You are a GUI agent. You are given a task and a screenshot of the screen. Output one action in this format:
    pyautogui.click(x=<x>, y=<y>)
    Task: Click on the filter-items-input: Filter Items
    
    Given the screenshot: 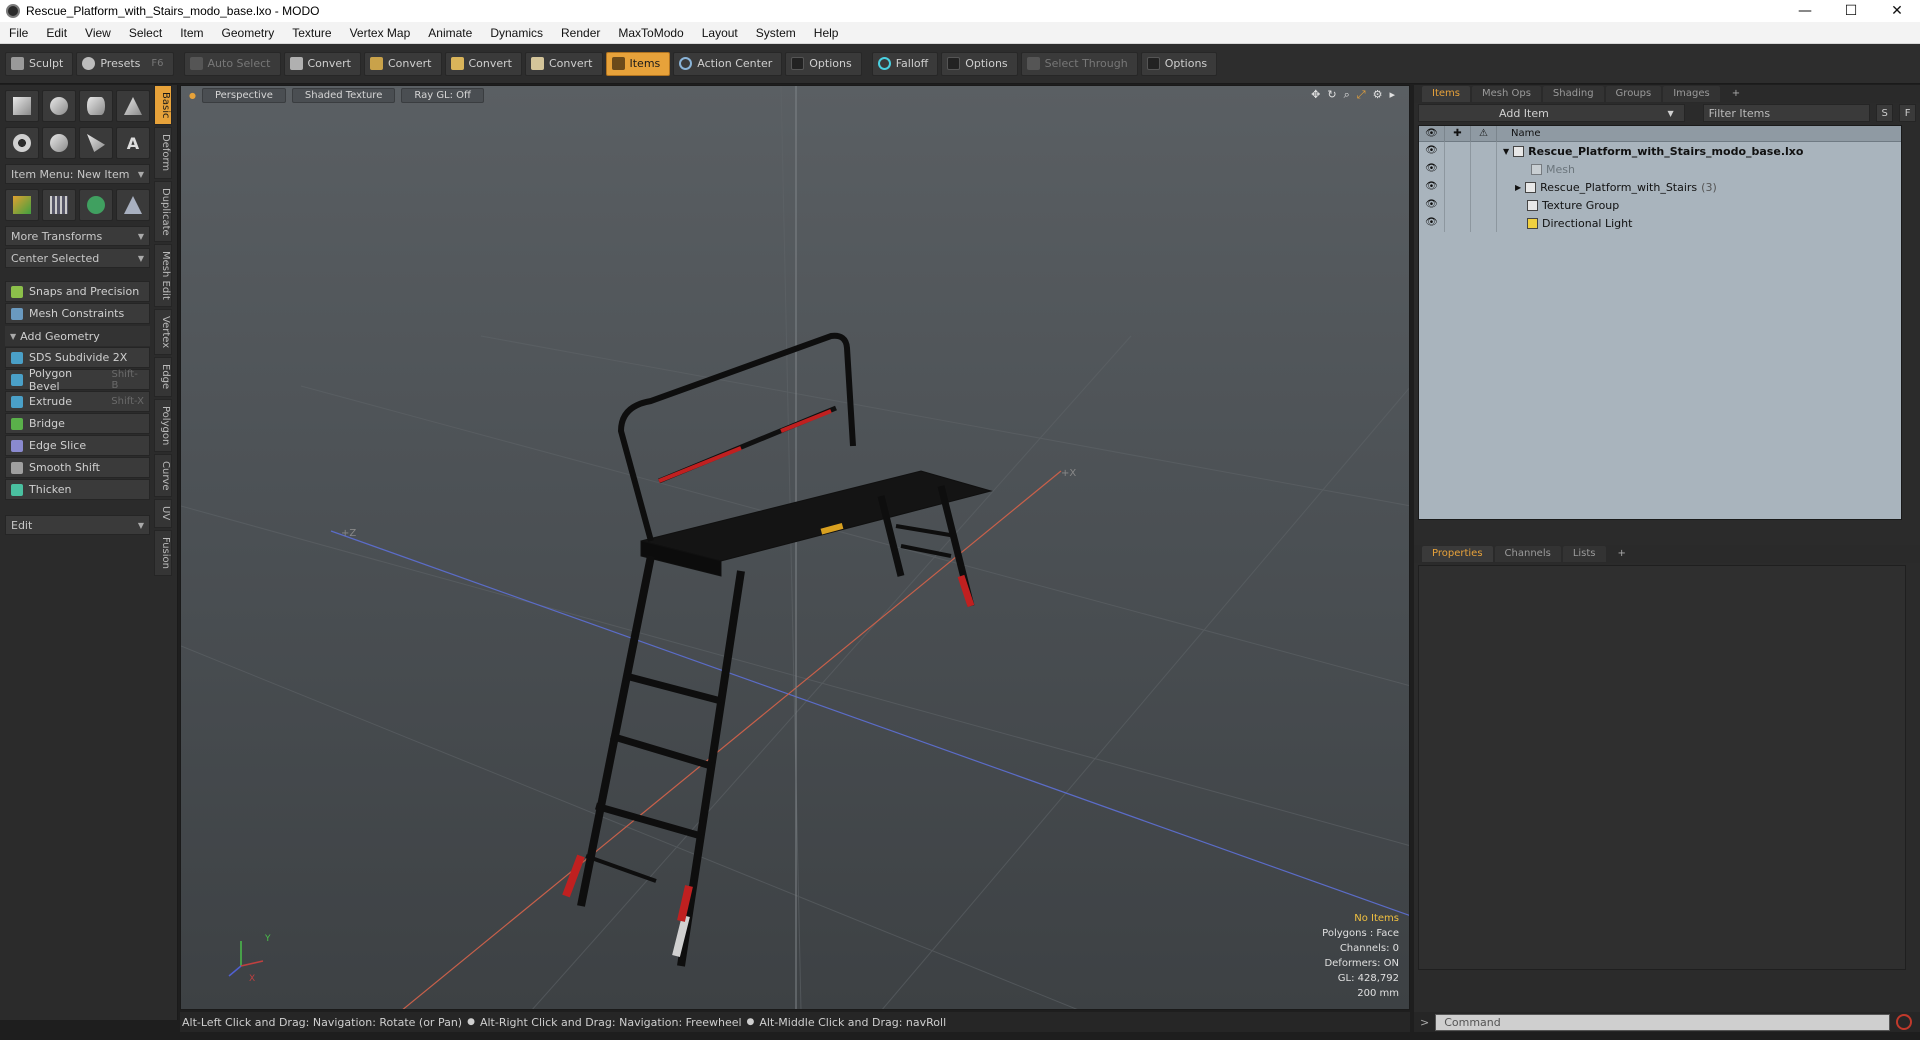 What is the action you would take?
    pyautogui.click(x=1786, y=113)
    